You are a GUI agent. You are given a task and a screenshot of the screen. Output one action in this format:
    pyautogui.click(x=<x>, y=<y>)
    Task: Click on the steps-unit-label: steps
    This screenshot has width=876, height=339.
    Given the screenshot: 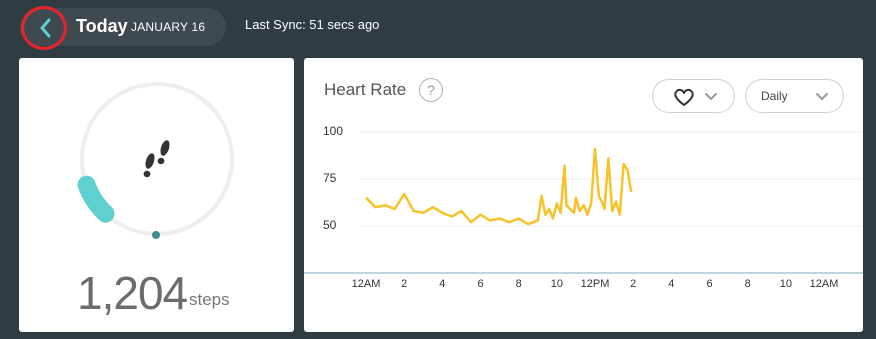 What is the action you would take?
    pyautogui.click(x=209, y=299)
    